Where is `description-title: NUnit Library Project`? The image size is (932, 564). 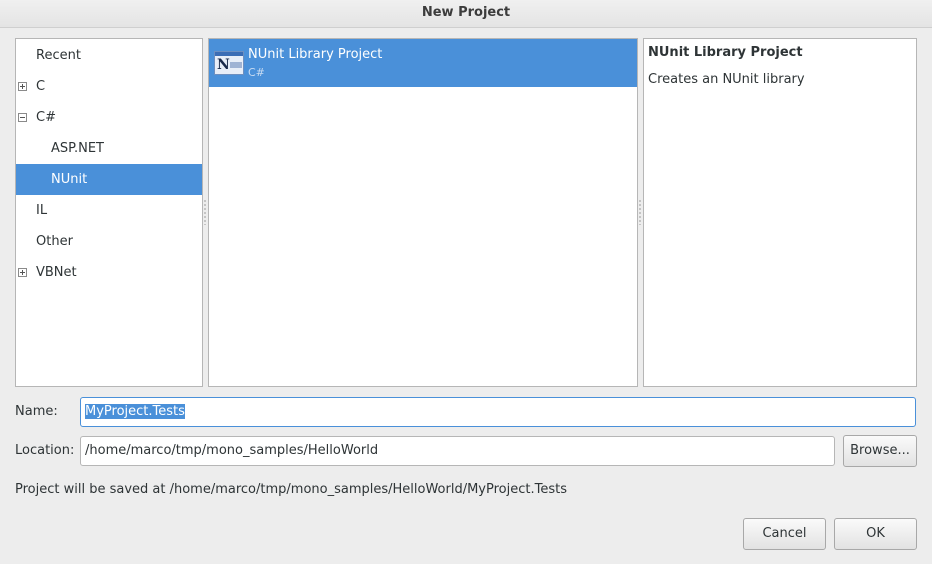
description-title: NUnit Library Project is located at coordinates (725, 52).